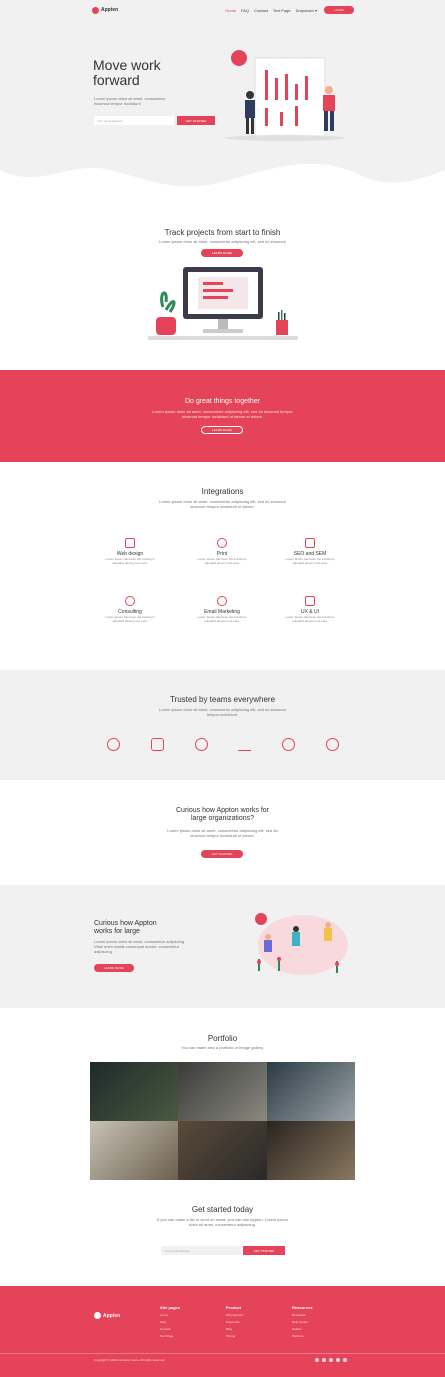 The height and width of the screenshot is (1377, 445). What do you see at coordinates (310, 601) in the screenshot?
I see `pen-icon` at bounding box center [310, 601].